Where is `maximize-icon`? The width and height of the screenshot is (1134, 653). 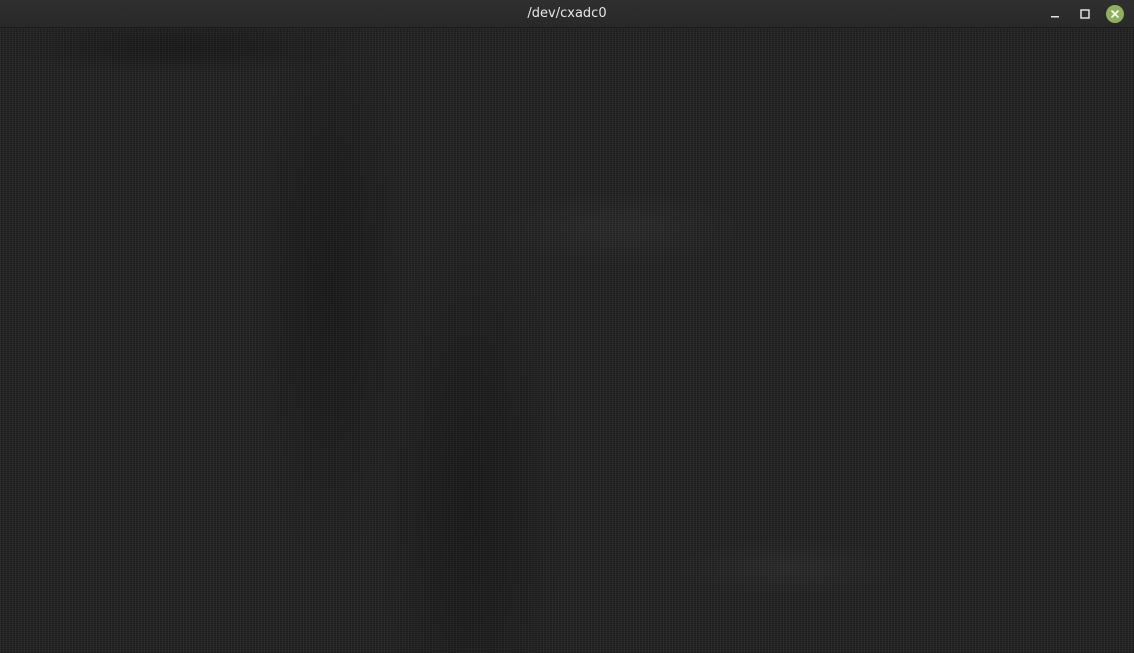 maximize-icon is located at coordinates (1085, 14).